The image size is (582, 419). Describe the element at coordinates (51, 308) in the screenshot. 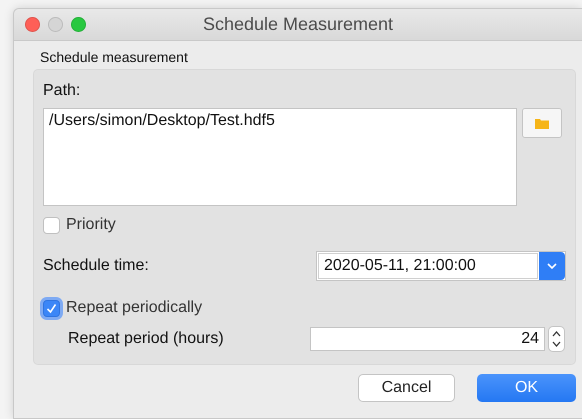

I see `checkmark-icon` at that location.